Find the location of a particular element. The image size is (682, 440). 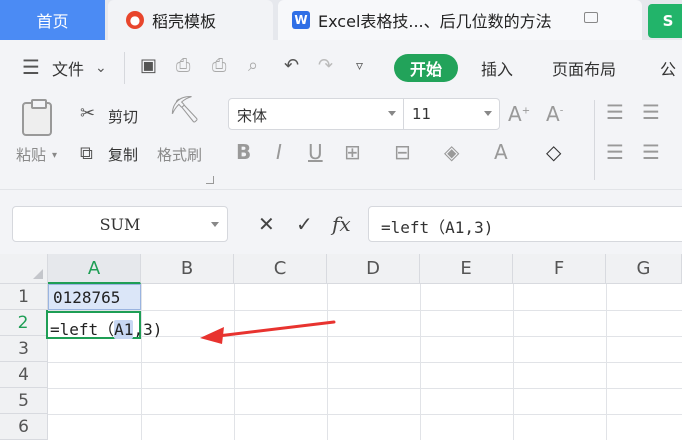

column-header-c: C is located at coordinates (280, 269).